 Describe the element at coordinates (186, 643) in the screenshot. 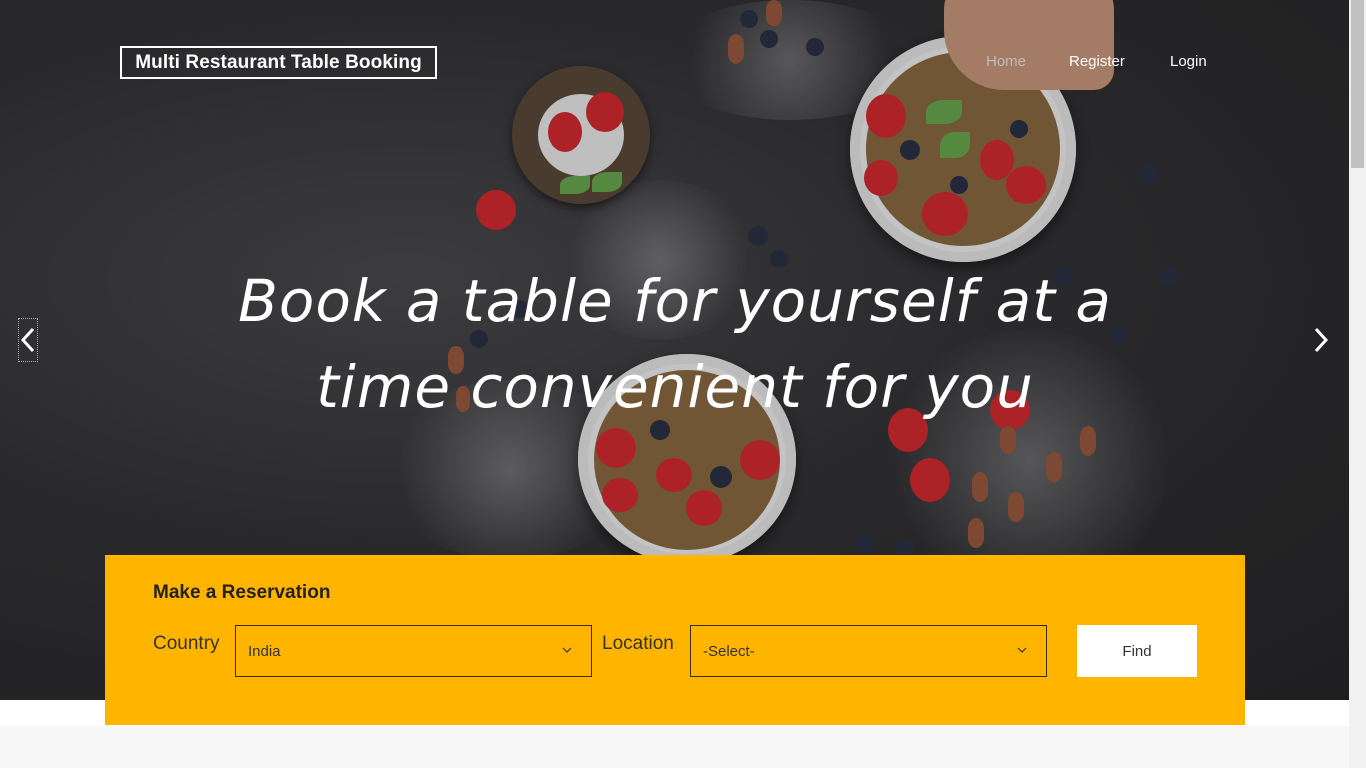

I see `country-label: Country` at that location.